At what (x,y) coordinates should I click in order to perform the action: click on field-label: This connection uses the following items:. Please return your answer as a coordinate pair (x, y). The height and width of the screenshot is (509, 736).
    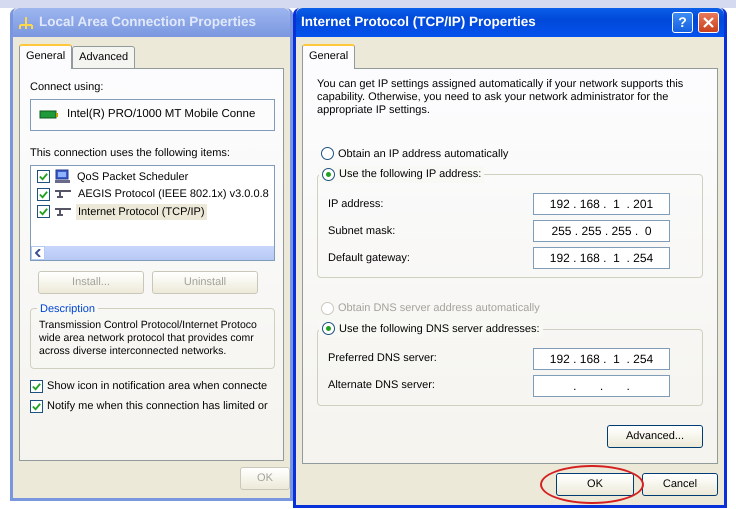
    Looking at the image, I should click on (130, 153).